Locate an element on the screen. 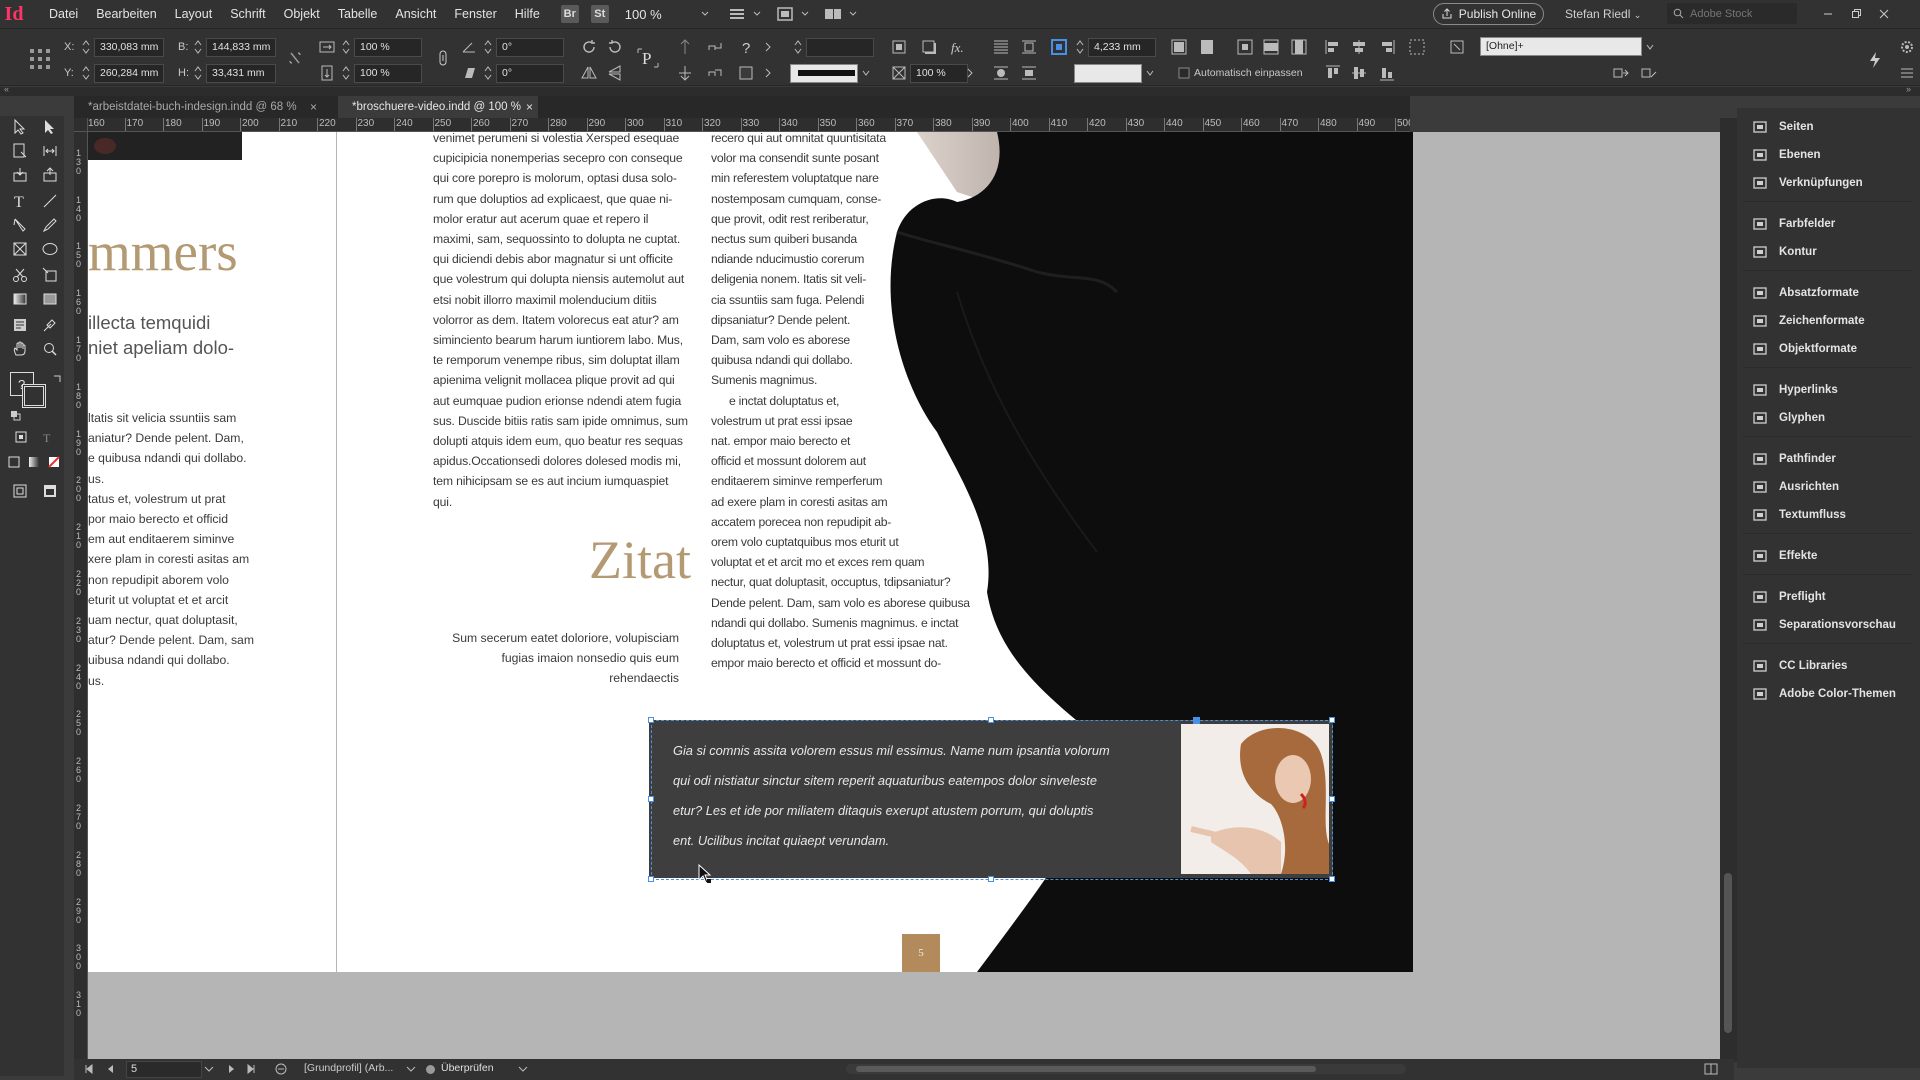  fill-frame-proportionally-icon is located at coordinates (1271, 47).